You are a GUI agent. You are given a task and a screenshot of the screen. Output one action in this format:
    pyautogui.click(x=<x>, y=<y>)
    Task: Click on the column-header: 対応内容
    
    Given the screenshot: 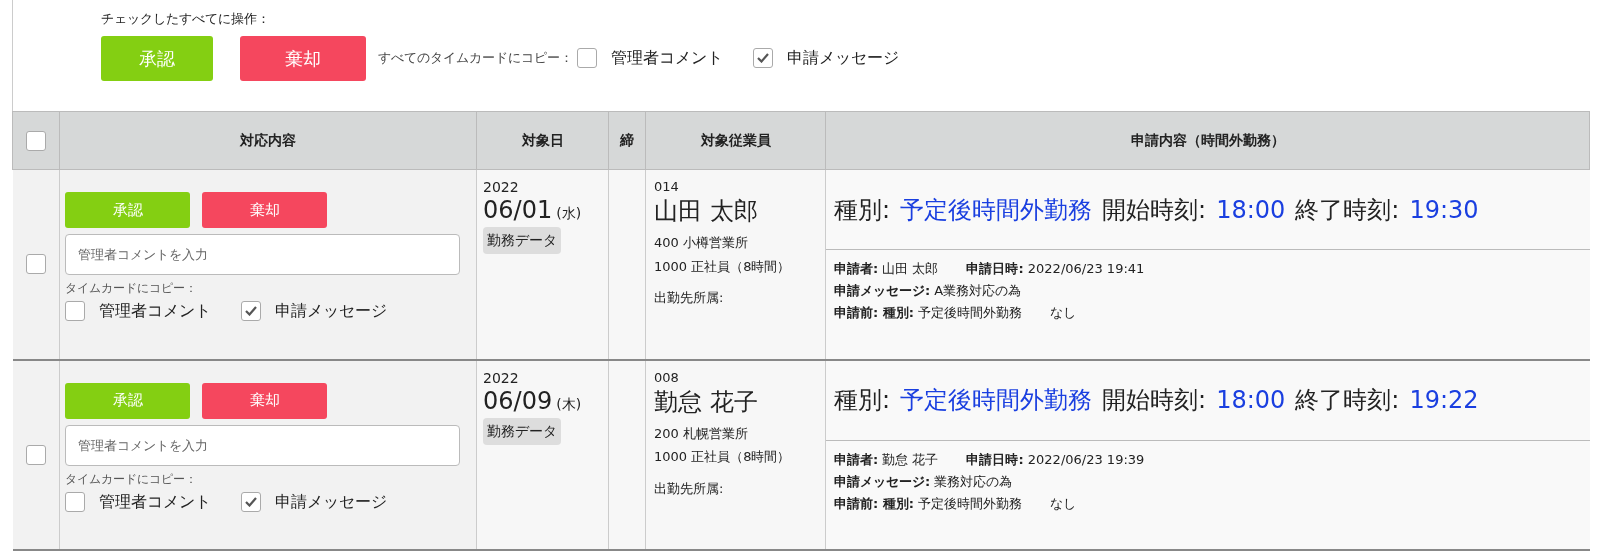 What is the action you would take?
    pyautogui.click(x=268, y=140)
    